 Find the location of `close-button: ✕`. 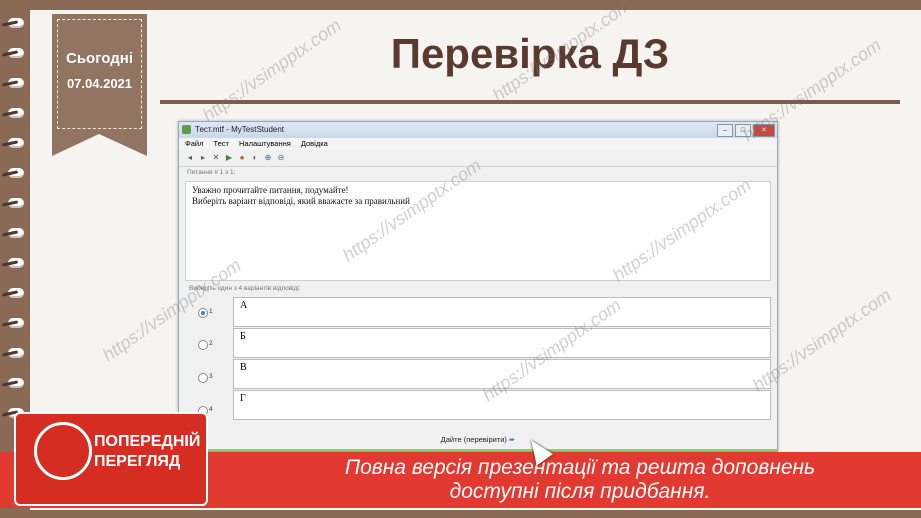

close-button: ✕ is located at coordinates (764, 130).